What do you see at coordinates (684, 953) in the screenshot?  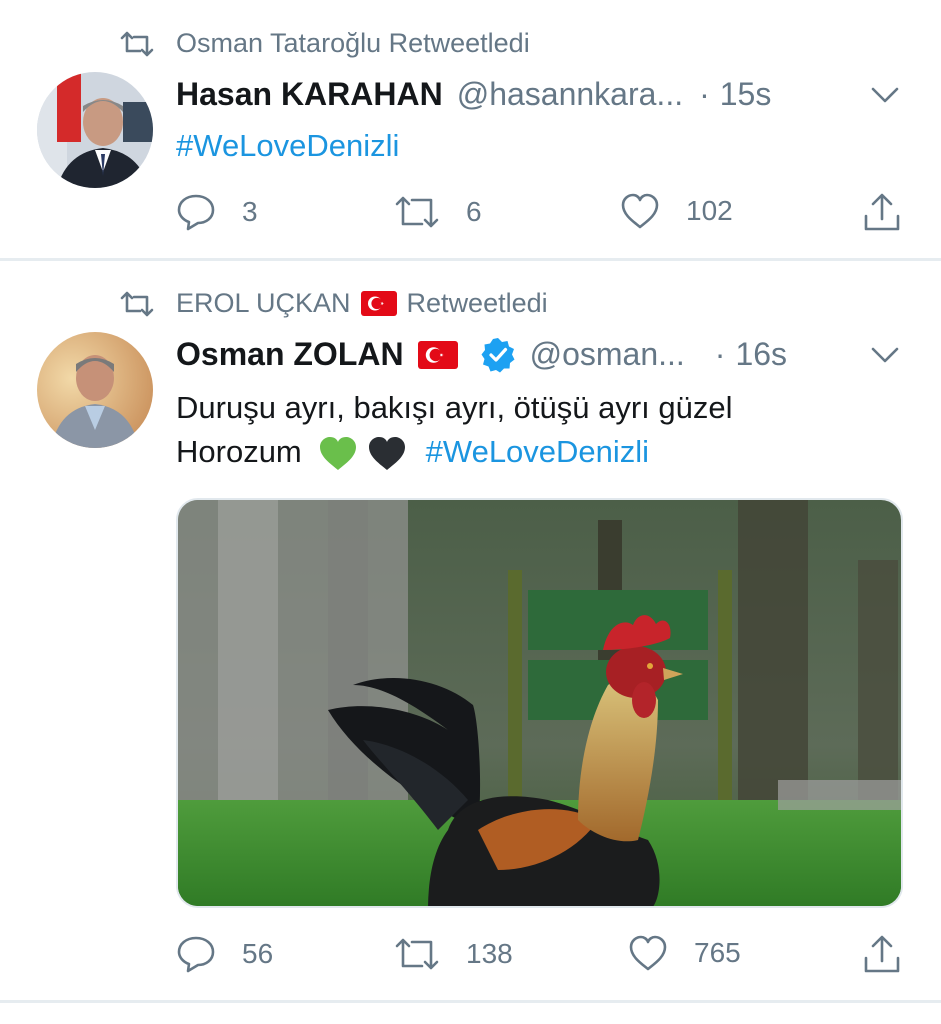 I see `like-button: 765` at bounding box center [684, 953].